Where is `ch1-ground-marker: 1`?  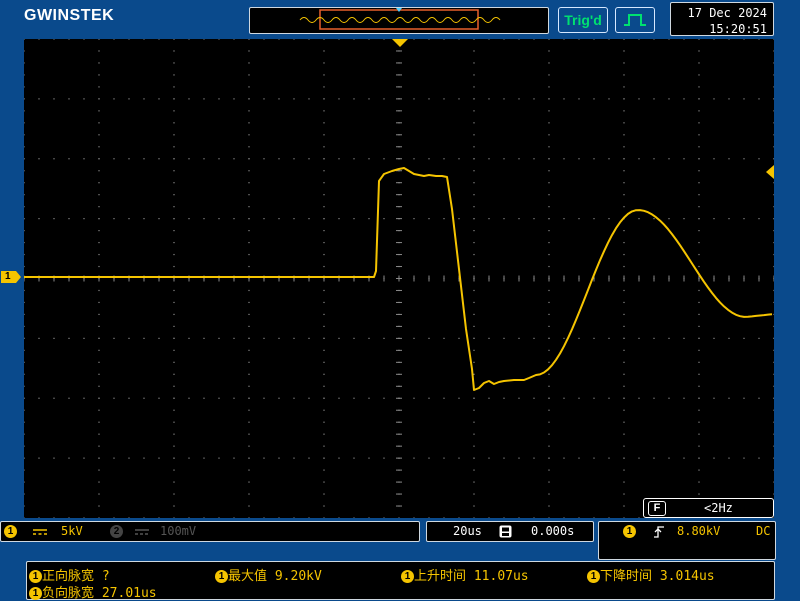
ch1-ground-marker: 1 is located at coordinates (11, 277).